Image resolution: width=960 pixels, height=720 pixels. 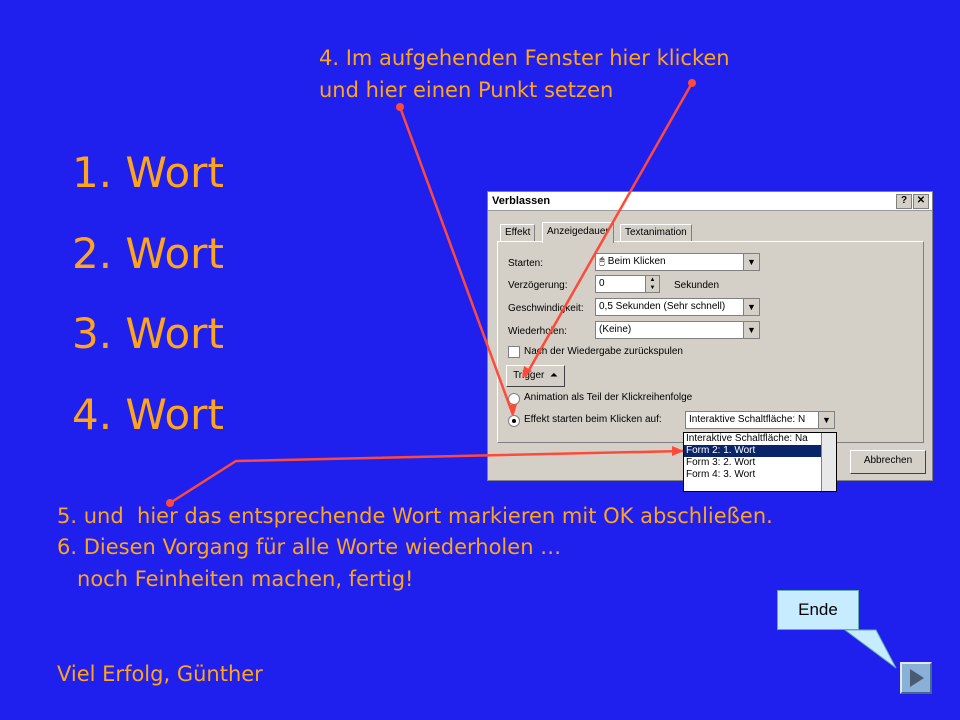 I want to click on word-4: 4. Wort, so click(x=148, y=414).